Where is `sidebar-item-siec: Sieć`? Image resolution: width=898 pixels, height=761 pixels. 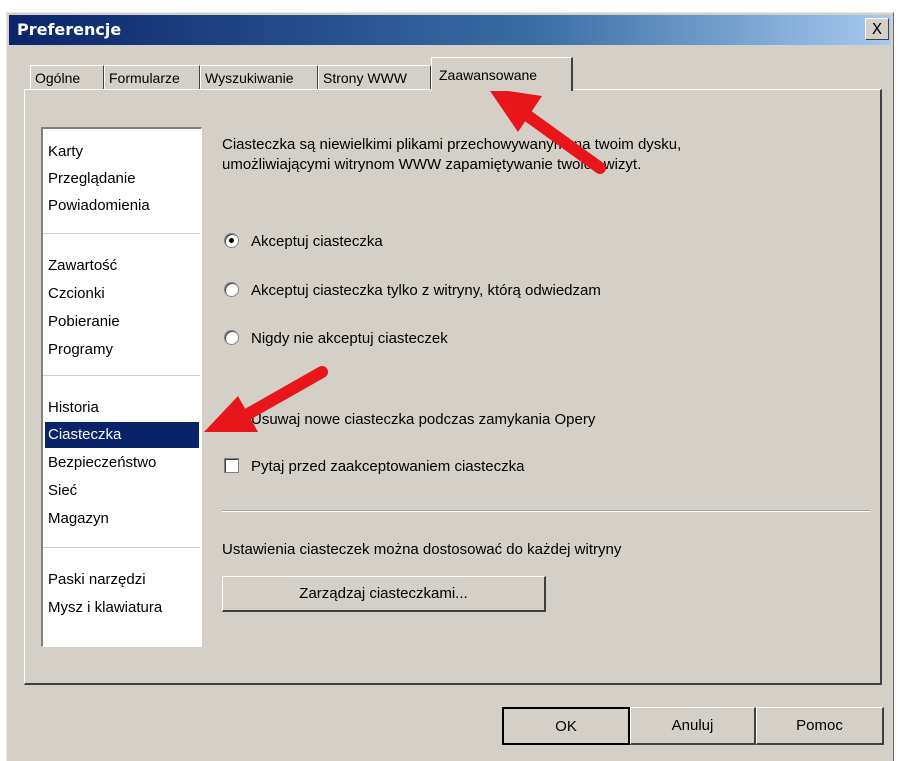
sidebar-item-siec: Sieć is located at coordinates (122, 491).